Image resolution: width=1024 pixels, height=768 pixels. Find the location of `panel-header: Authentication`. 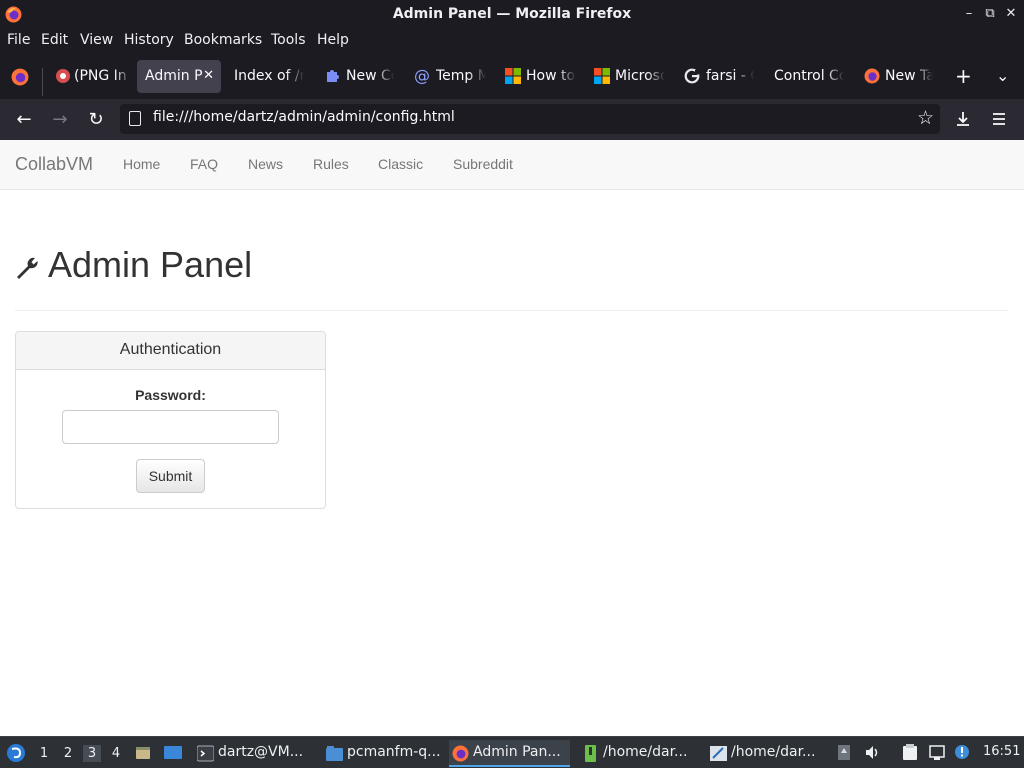

panel-header: Authentication is located at coordinates (170, 351).